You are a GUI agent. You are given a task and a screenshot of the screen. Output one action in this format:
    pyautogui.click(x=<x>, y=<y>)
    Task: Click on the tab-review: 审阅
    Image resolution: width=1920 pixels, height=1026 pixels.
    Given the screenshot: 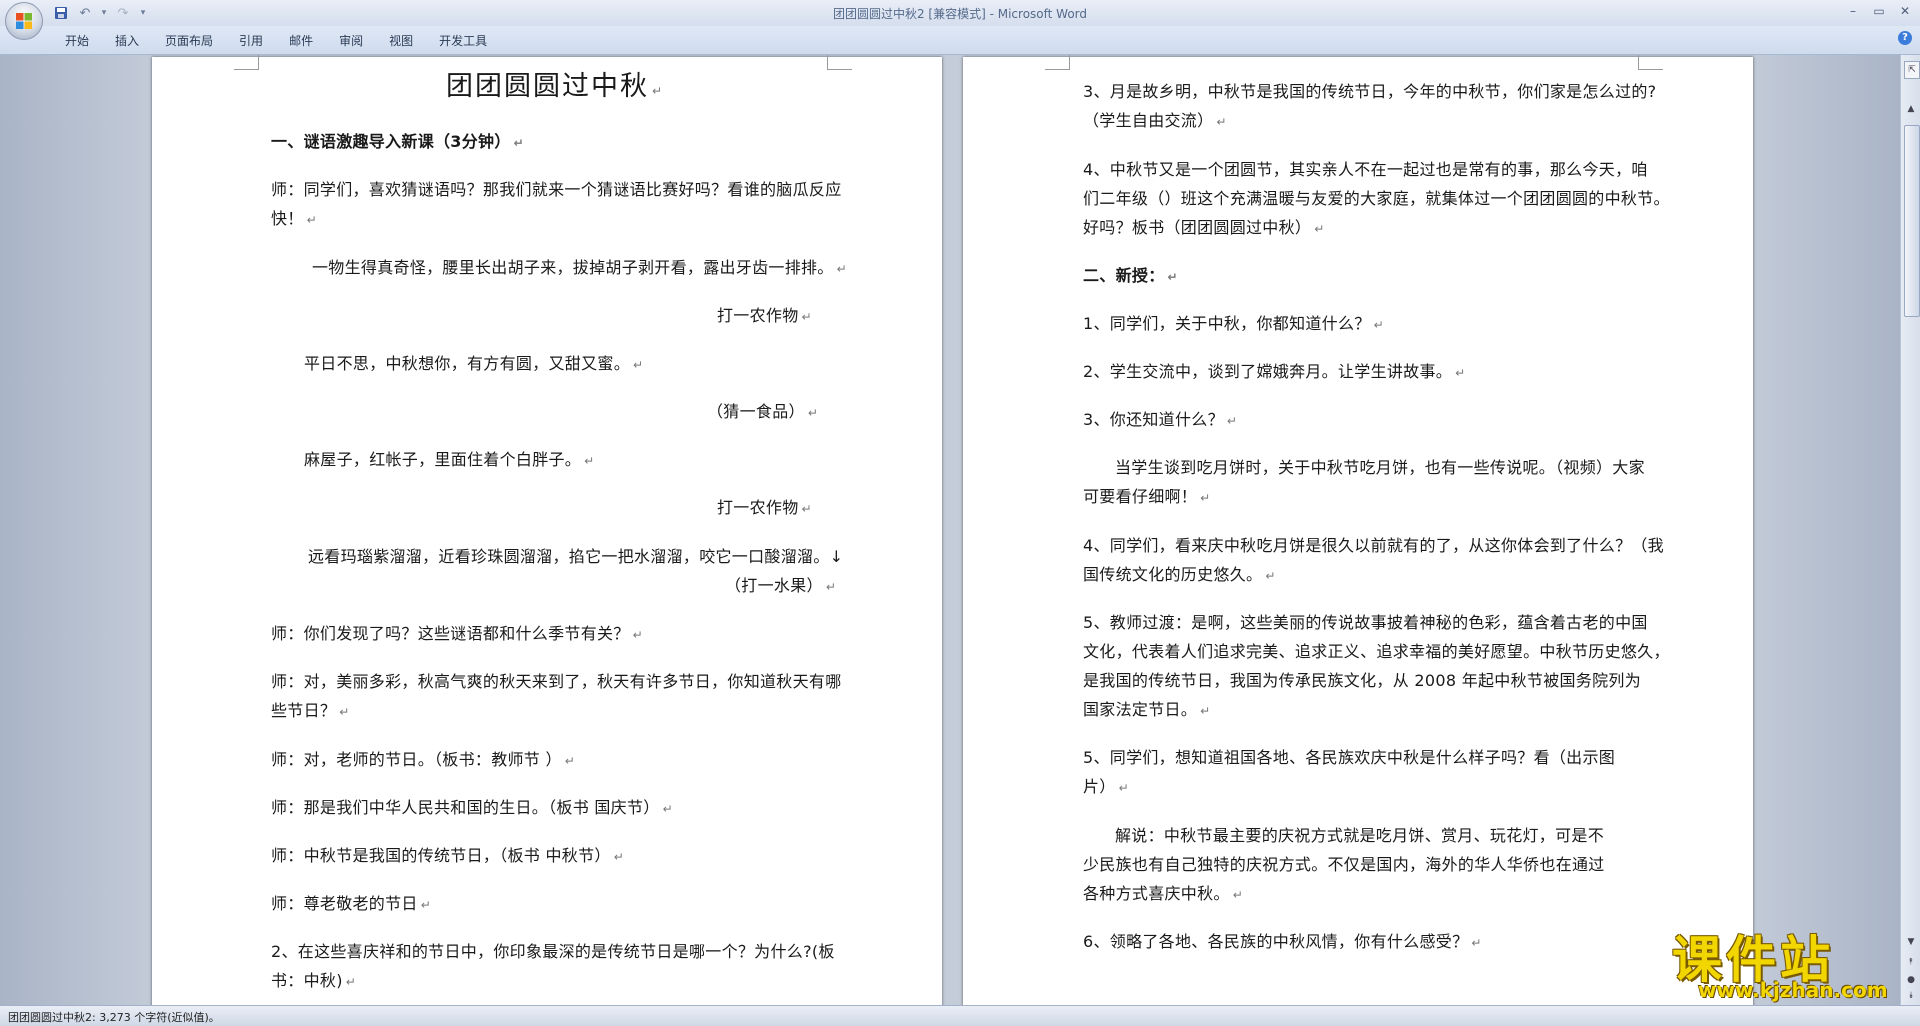 What is the action you would take?
    pyautogui.click(x=351, y=40)
    